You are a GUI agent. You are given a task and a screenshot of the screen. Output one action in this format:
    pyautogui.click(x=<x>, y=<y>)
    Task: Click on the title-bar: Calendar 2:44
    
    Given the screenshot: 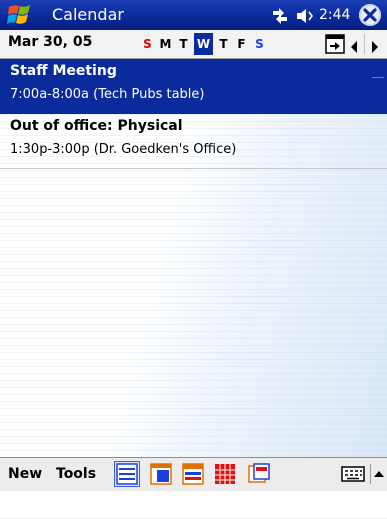 What is the action you would take?
    pyautogui.click(x=193, y=15)
    